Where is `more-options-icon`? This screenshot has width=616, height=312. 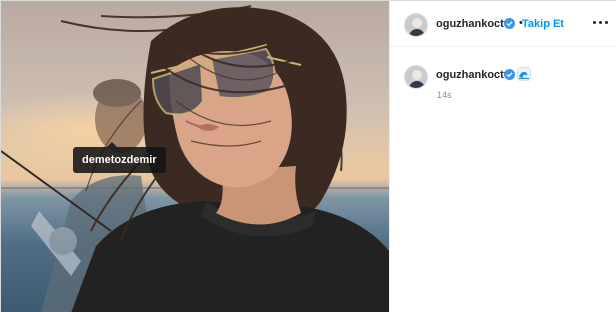 more-options-icon is located at coordinates (601, 22).